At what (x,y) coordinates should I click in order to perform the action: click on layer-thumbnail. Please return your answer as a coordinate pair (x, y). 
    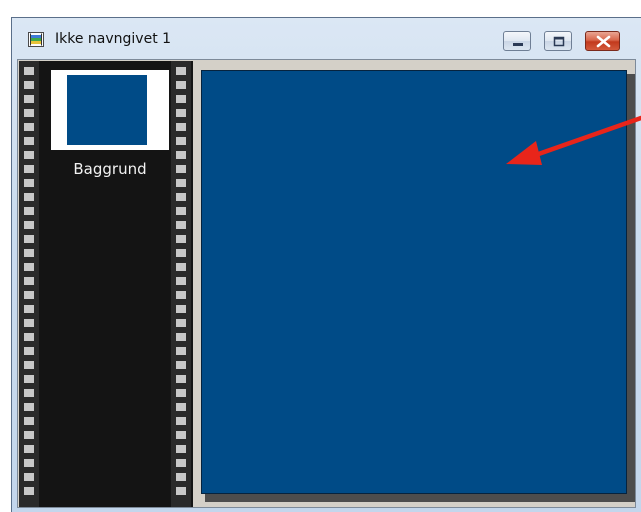
    Looking at the image, I should click on (110, 110).